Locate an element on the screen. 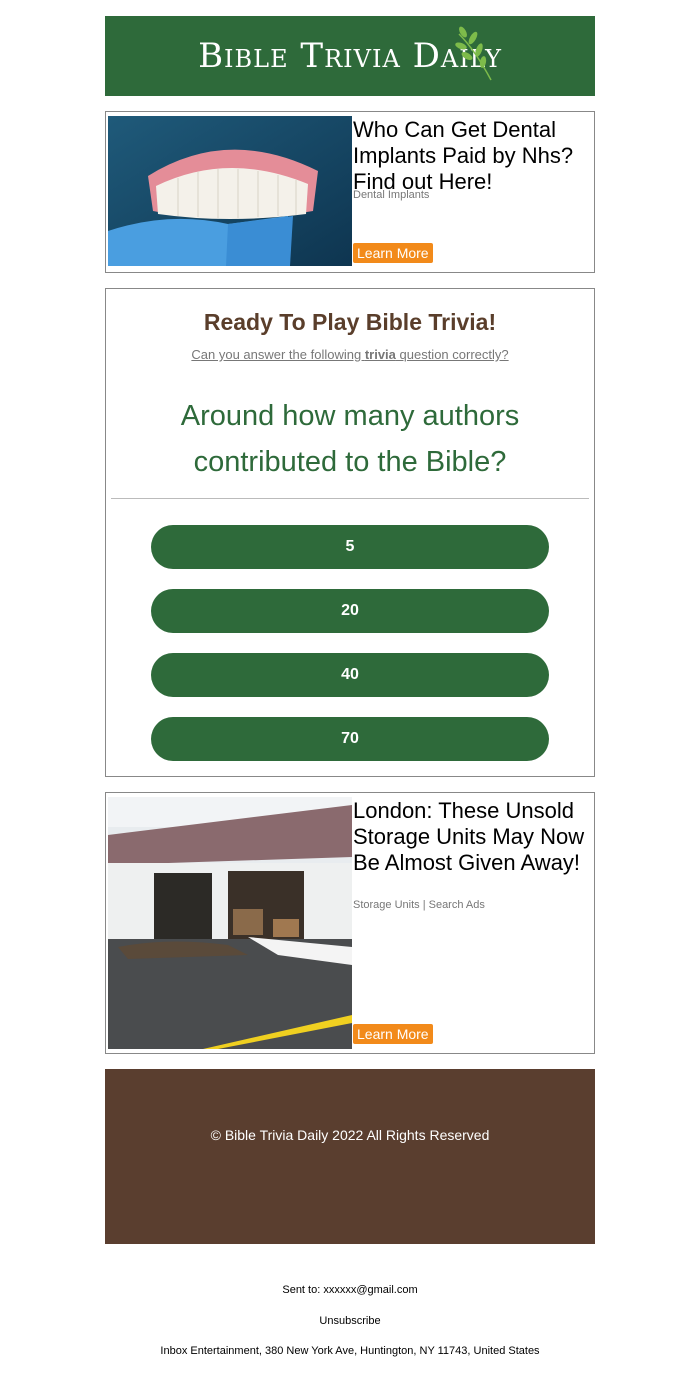 The image size is (700, 1398). subheading-text-start: Can you answer the following is located at coordinates (278, 354).